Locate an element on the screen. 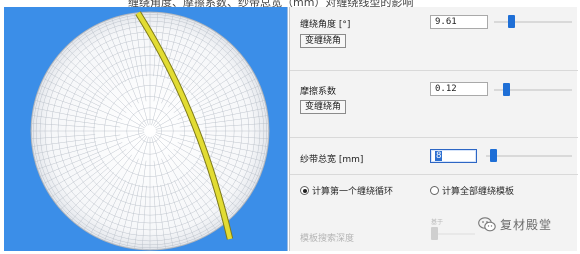  template-depth-slider is located at coordinates (453, 234).